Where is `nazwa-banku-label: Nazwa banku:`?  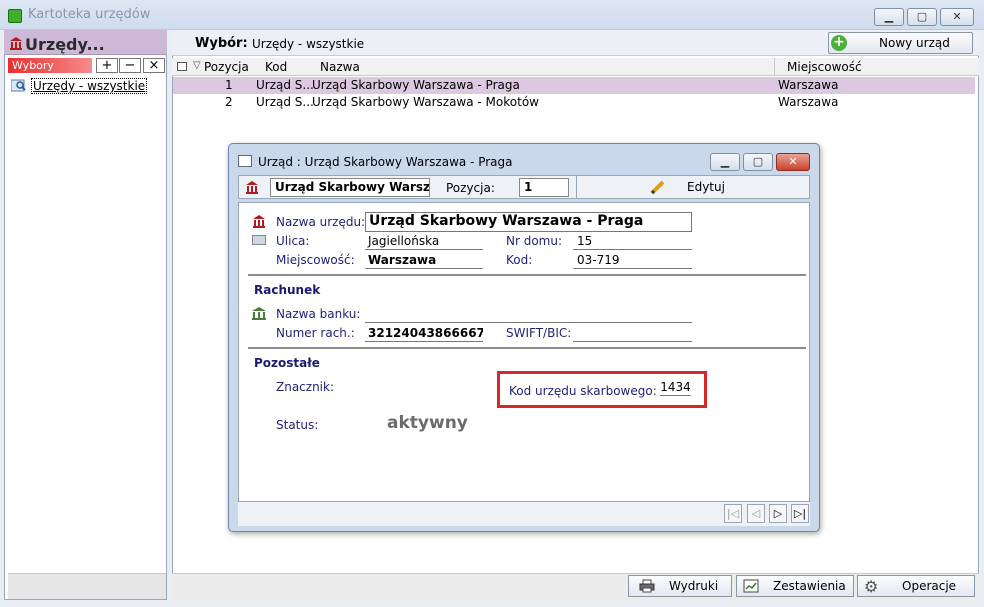 nazwa-banku-label: Nazwa banku: is located at coordinates (318, 314).